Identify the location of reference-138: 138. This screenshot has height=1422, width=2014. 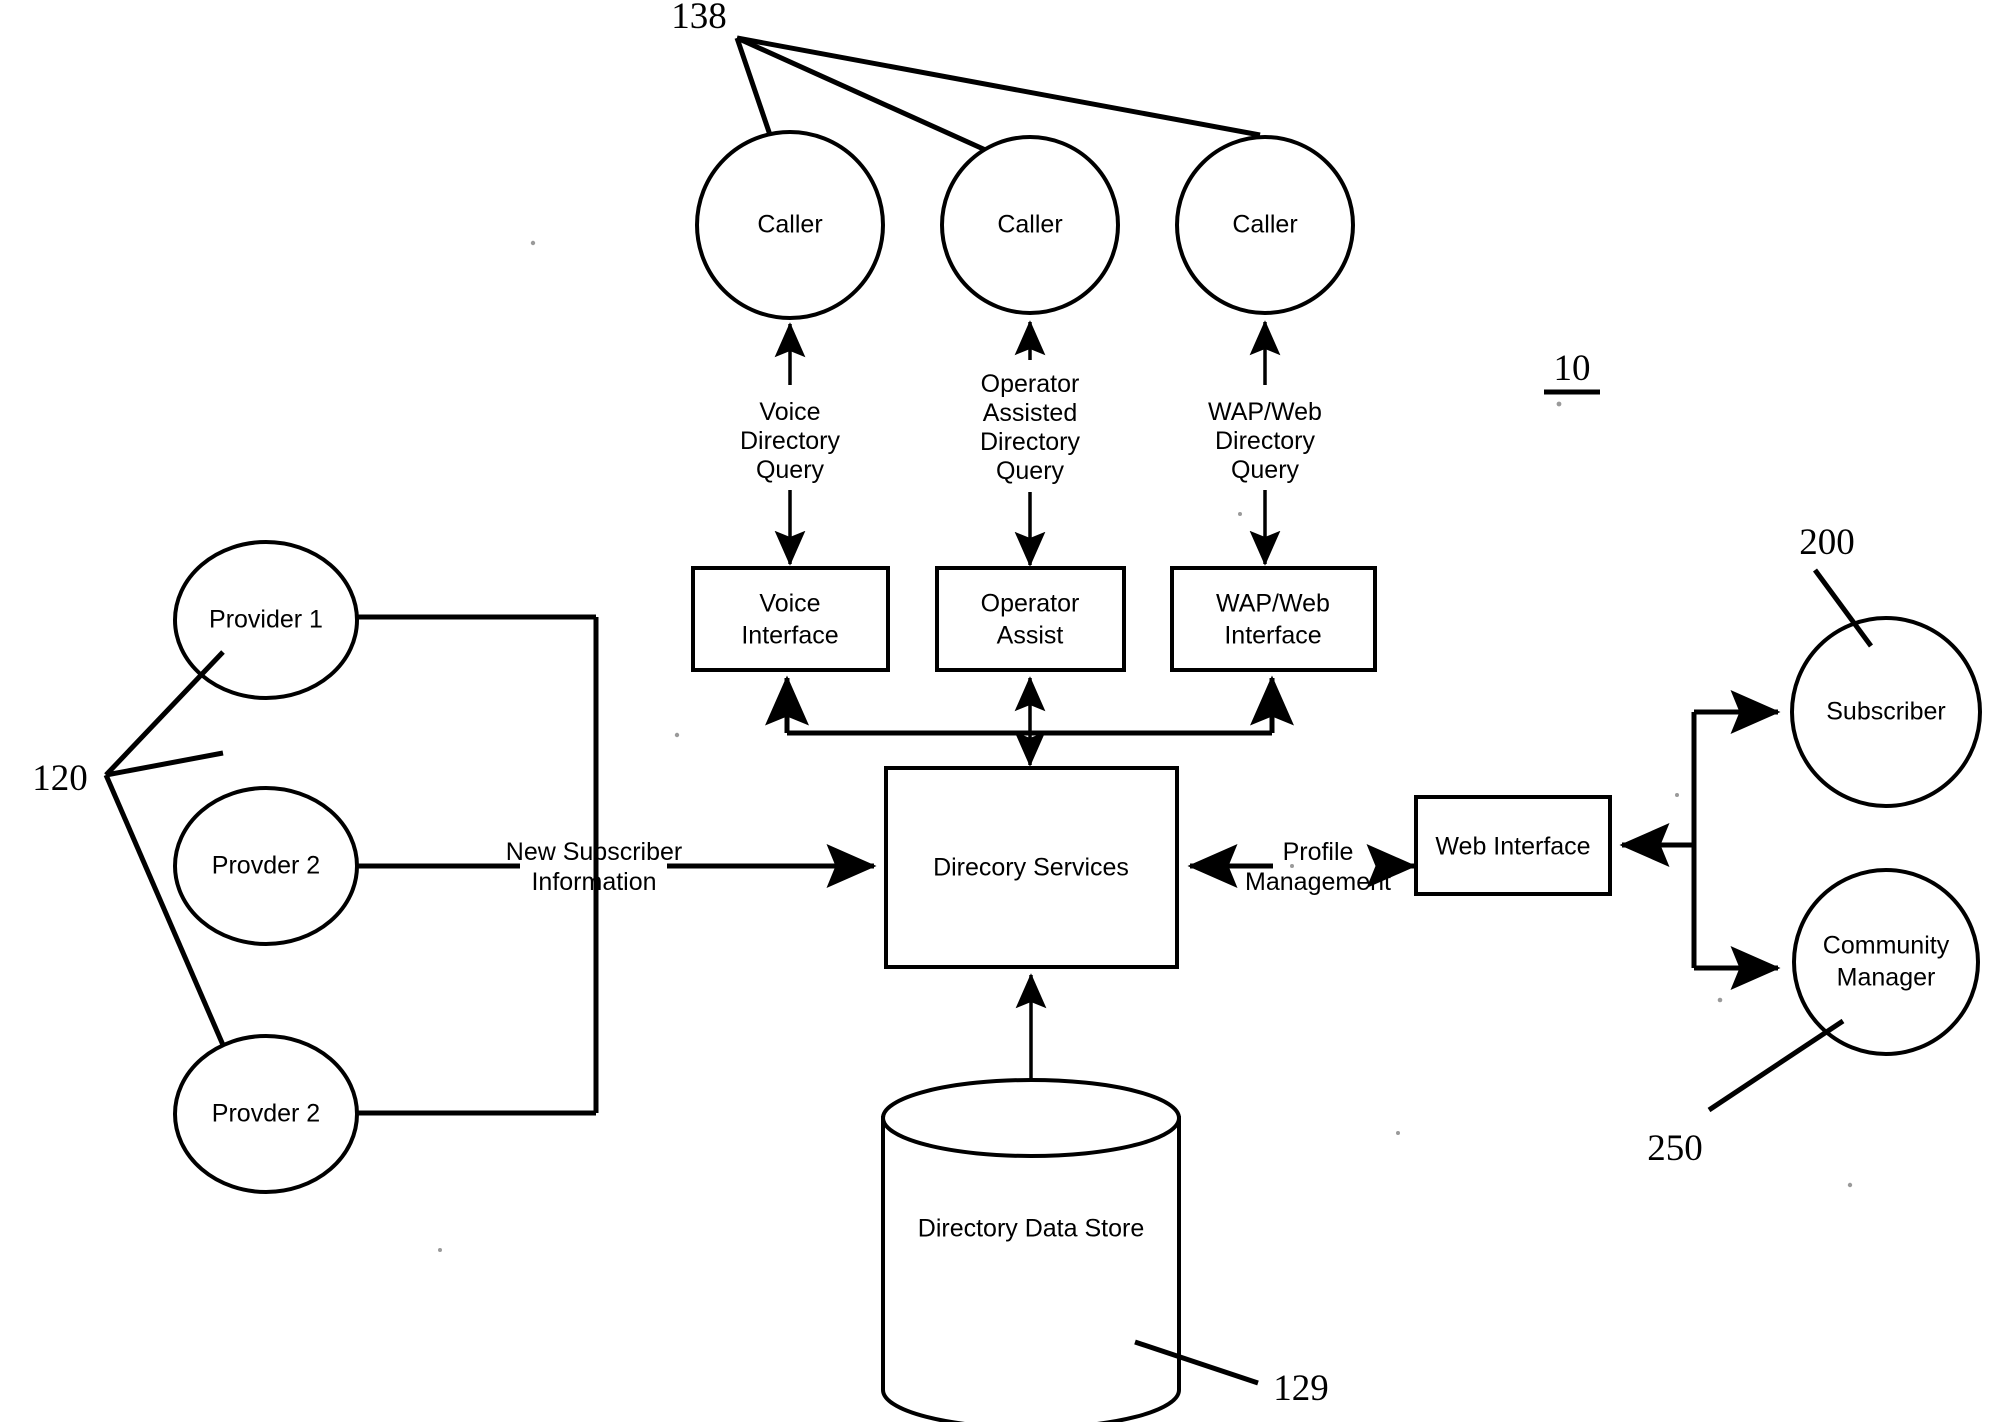
(699, 18).